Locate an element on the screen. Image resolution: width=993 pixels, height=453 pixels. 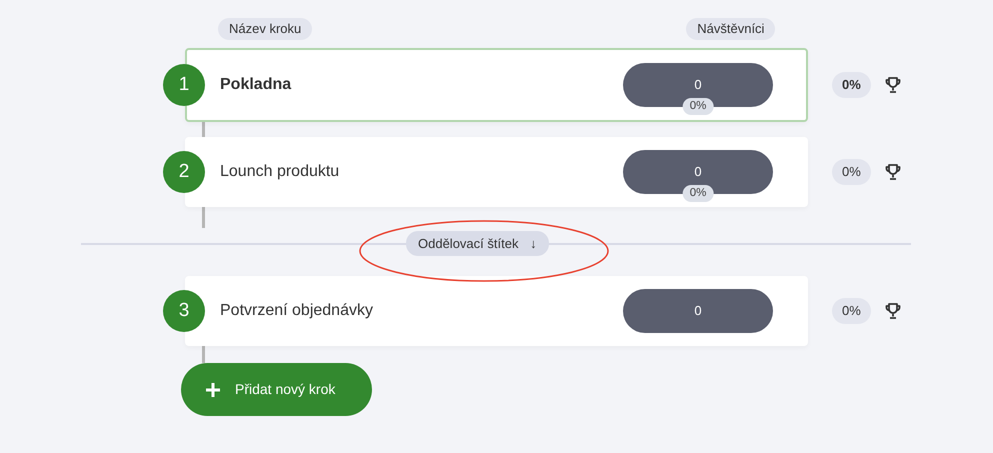
column-header: Návštěvníci is located at coordinates (731, 29).